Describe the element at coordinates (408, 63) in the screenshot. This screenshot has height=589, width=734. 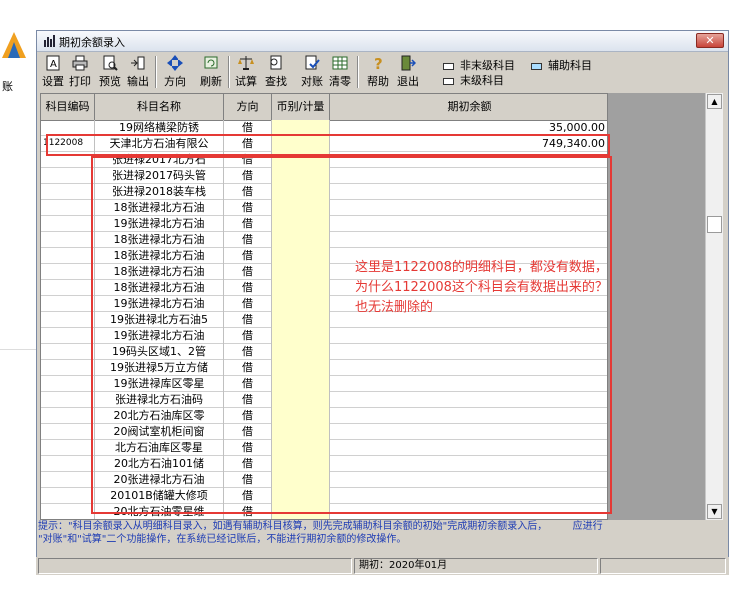
I see `exit-icon` at that location.